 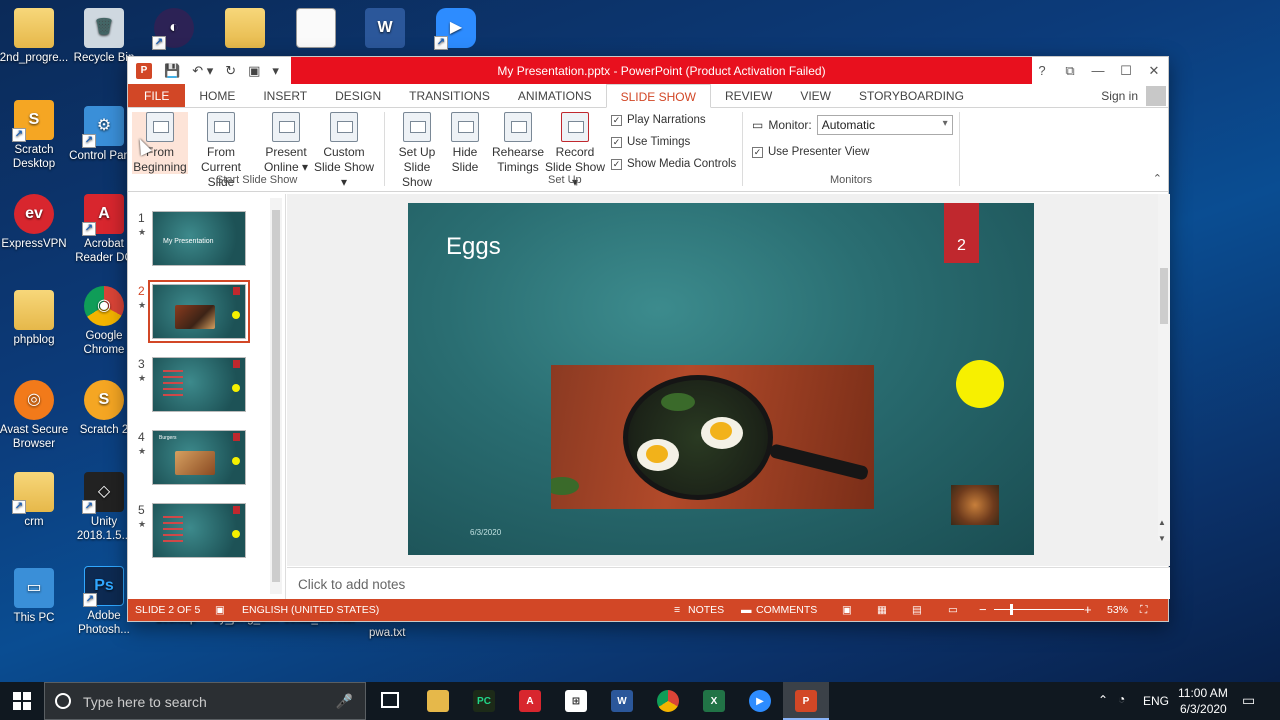 What do you see at coordinates (658, 120) in the screenshot?
I see `play-narrations-checkbox: ✓ Play Narrations` at bounding box center [658, 120].